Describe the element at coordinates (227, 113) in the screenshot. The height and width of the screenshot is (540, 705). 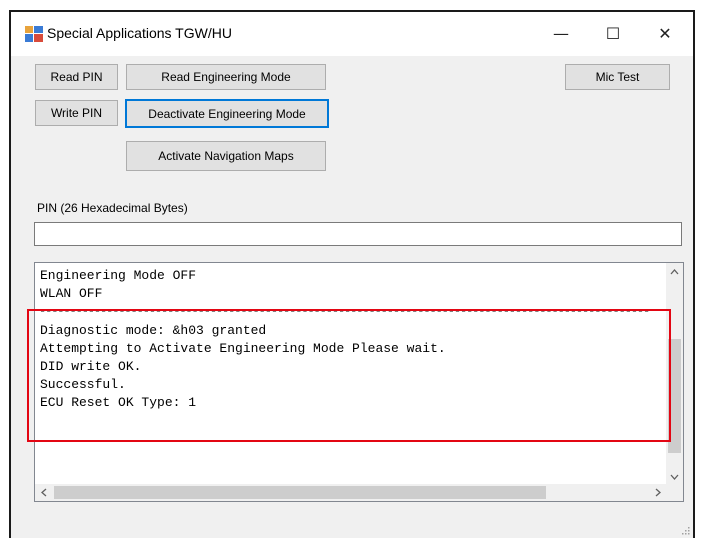
I see `deactivate-engineering-mode-button: Deactivate Engineering Mode` at that location.